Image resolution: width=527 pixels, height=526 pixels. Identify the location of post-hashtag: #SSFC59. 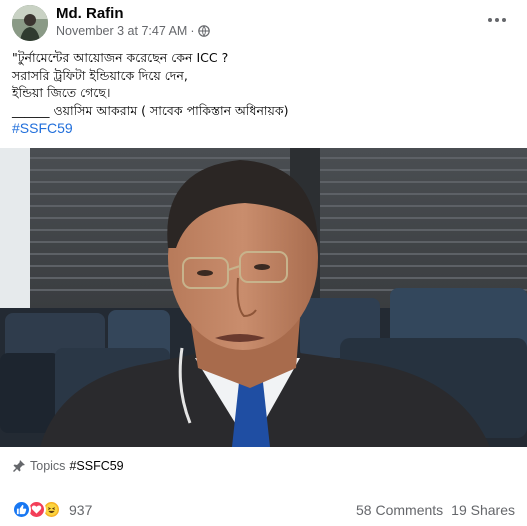
(42, 128).